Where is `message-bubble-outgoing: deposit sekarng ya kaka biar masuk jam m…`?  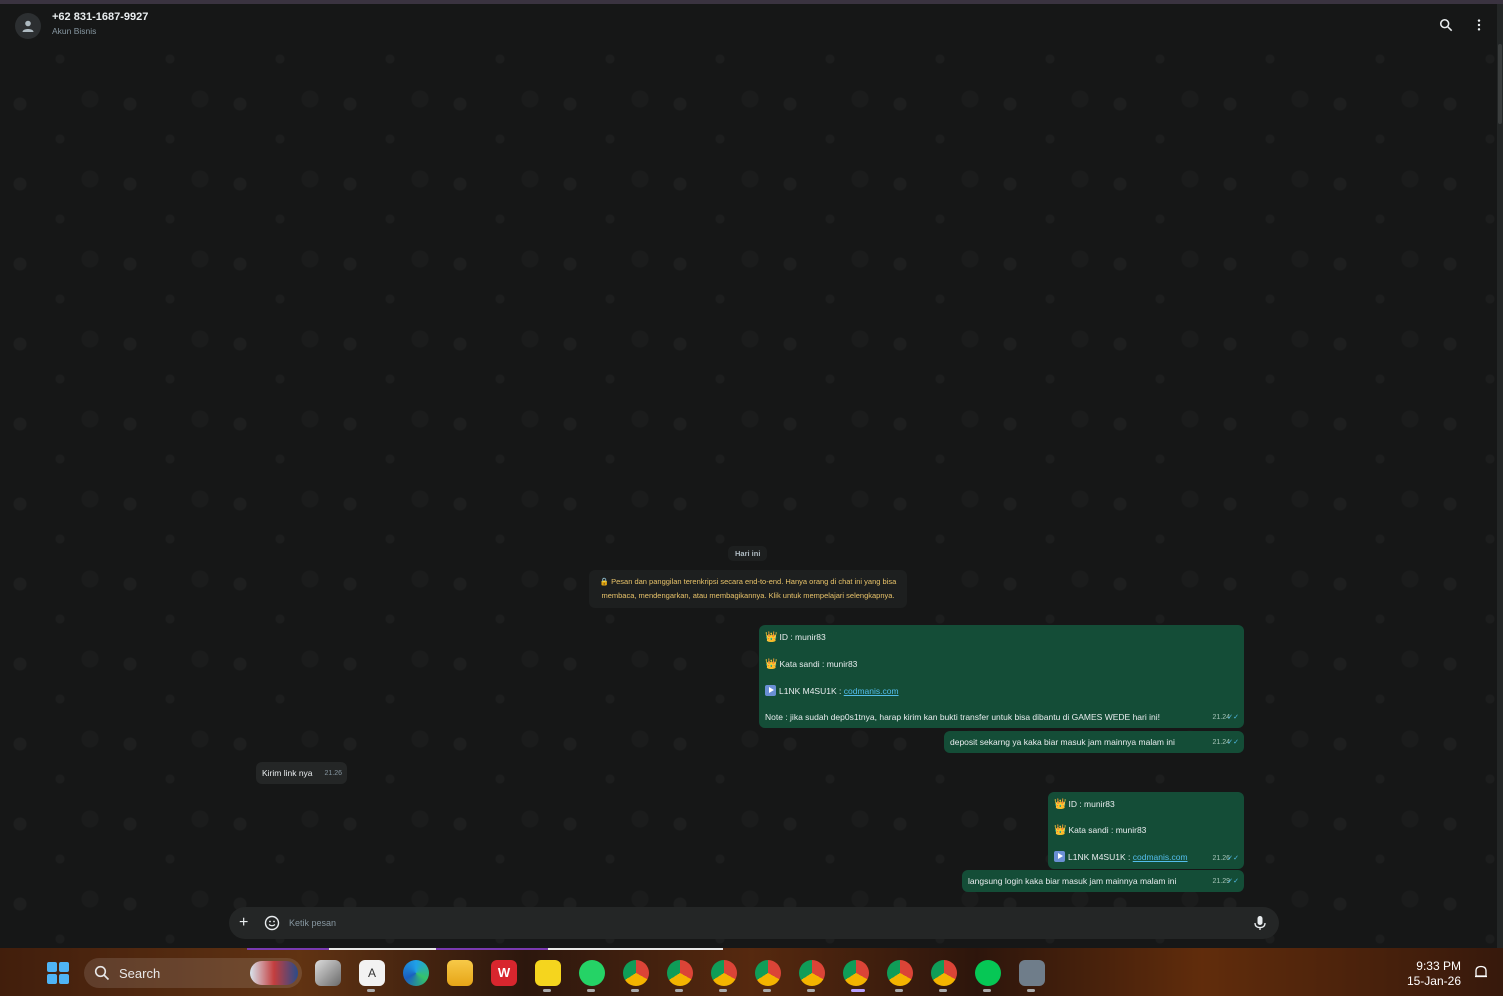
message-bubble-outgoing: deposit sekarng ya kaka biar masuk jam m… is located at coordinates (1094, 742).